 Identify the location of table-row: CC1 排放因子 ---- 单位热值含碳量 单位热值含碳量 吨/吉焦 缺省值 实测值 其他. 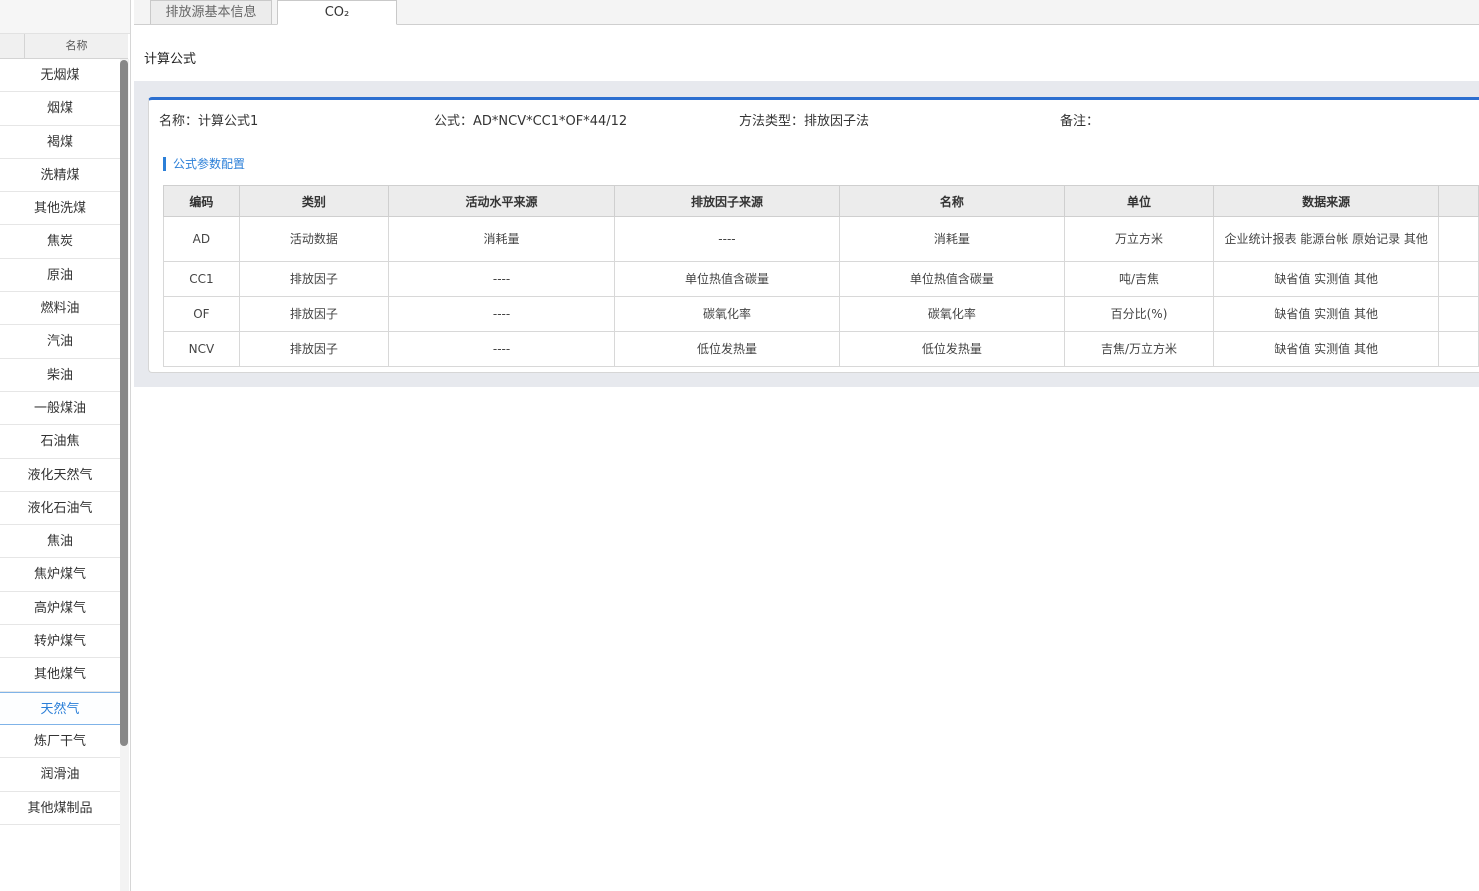
(821, 279).